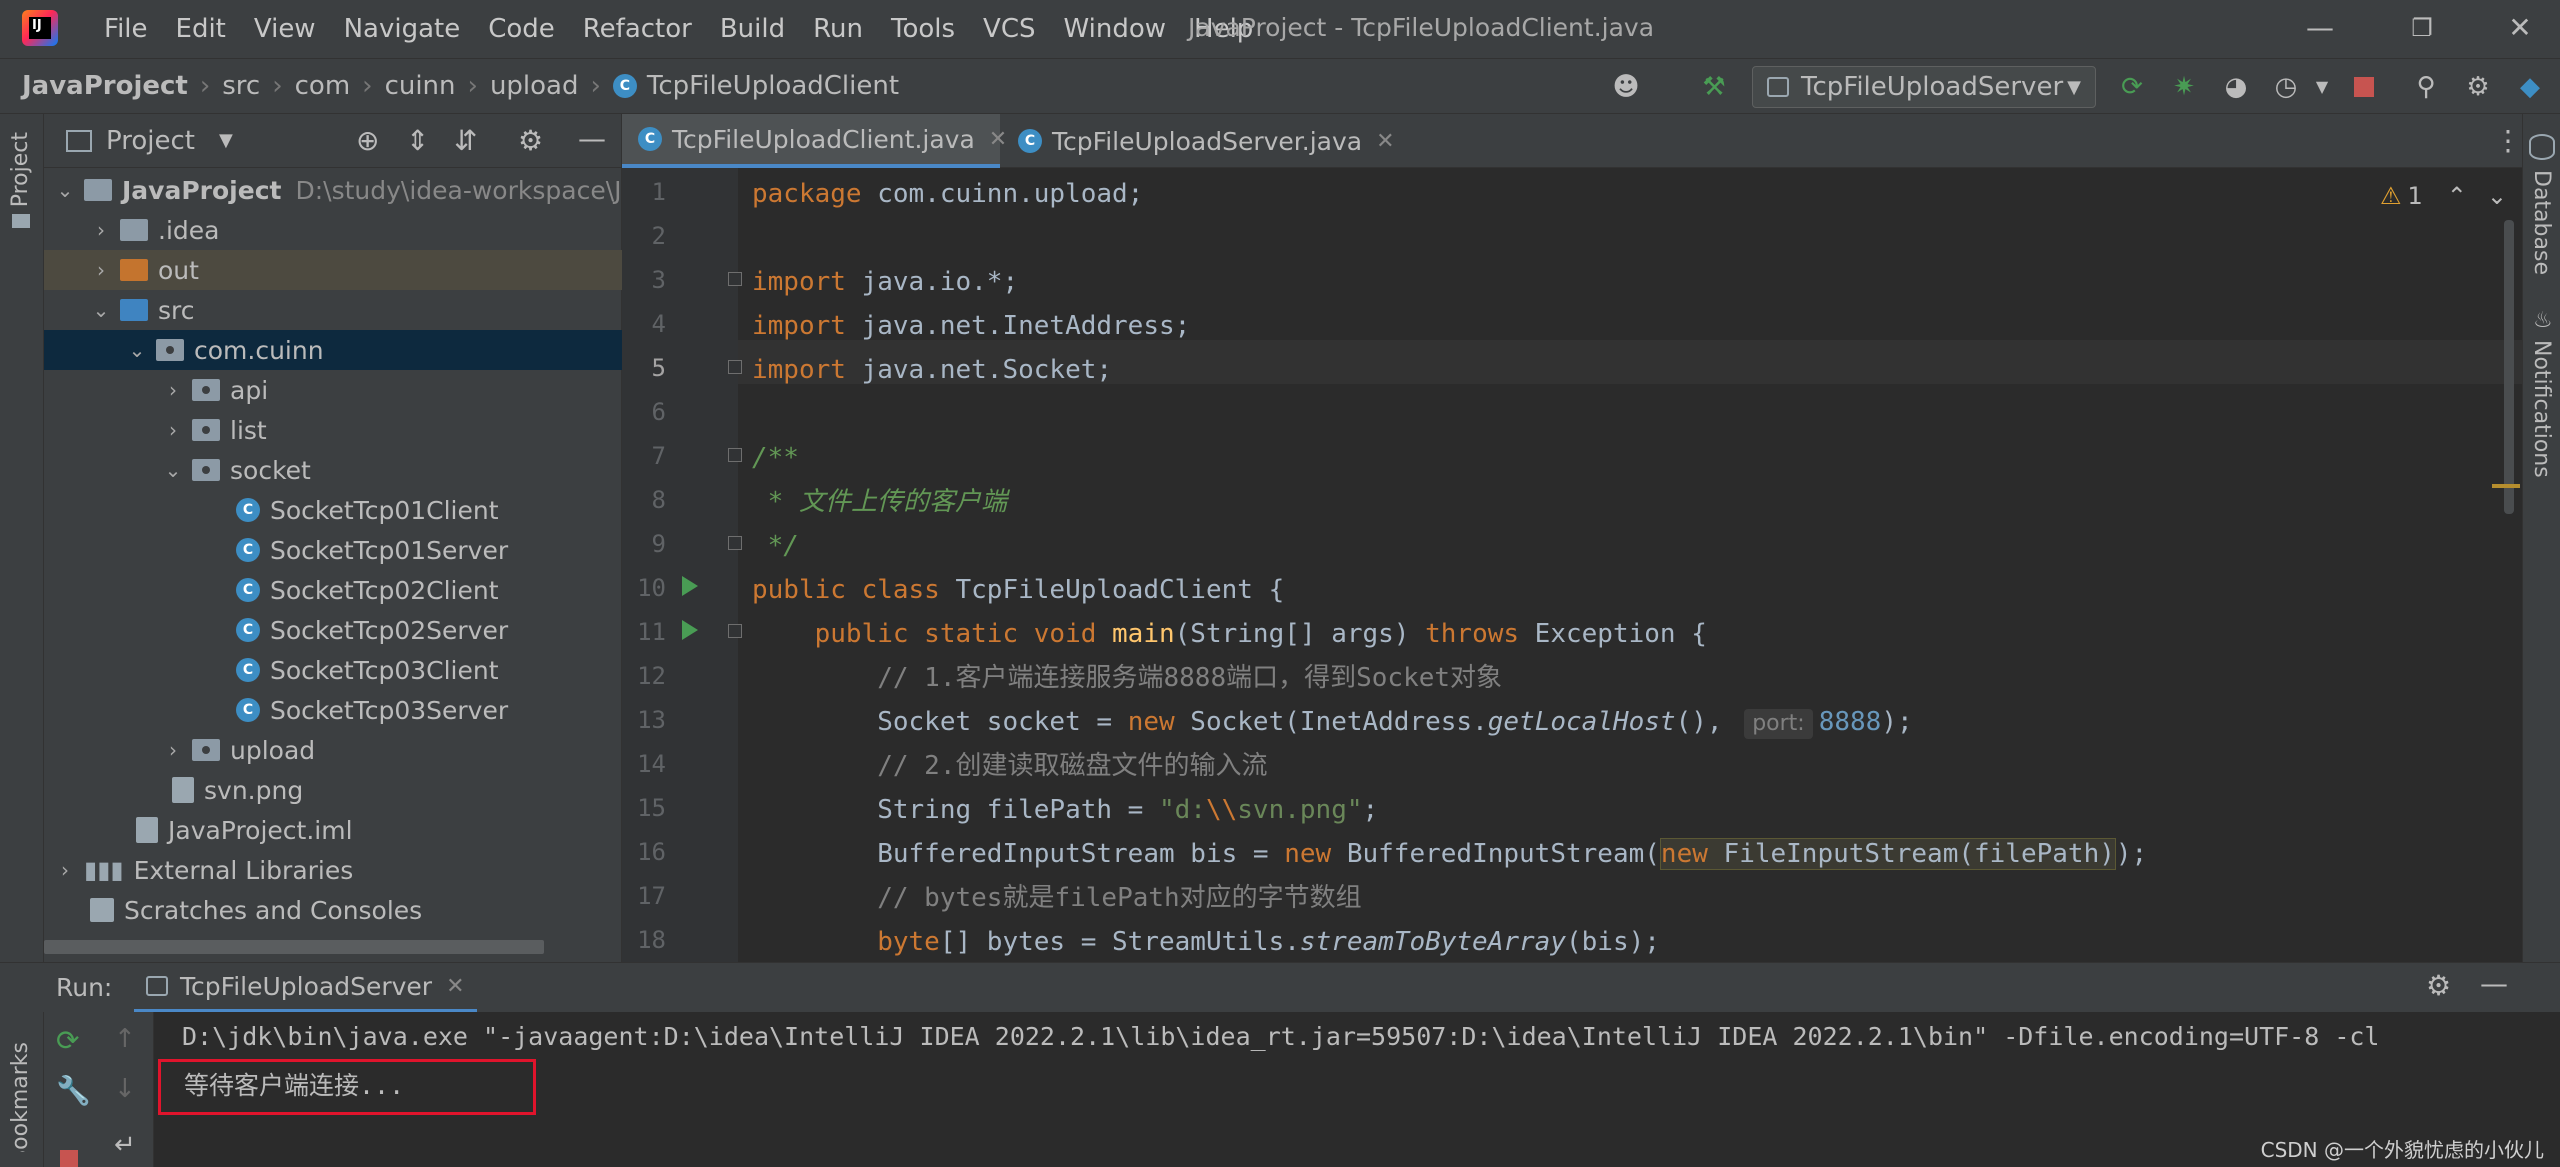  Describe the element at coordinates (1198, 141) in the screenshot. I see `tab-tcpfileuploadserver: C TcpFileUploadServer.java ✕` at that location.